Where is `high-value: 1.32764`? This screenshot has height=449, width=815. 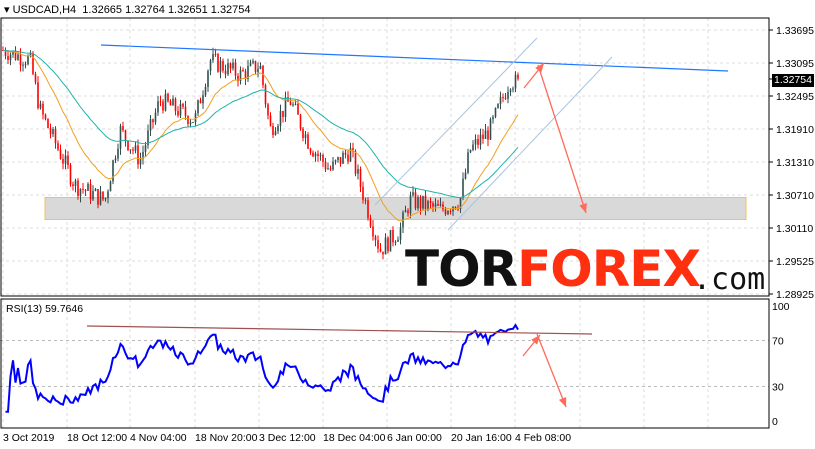 high-value: 1.32764 is located at coordinates (145, 10).